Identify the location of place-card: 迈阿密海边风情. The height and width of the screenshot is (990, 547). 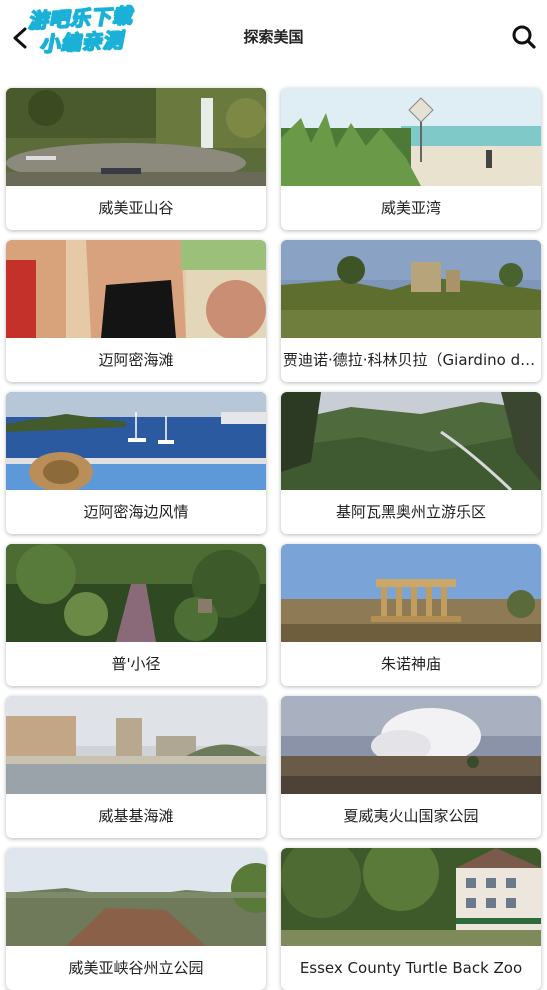
(136, 463).